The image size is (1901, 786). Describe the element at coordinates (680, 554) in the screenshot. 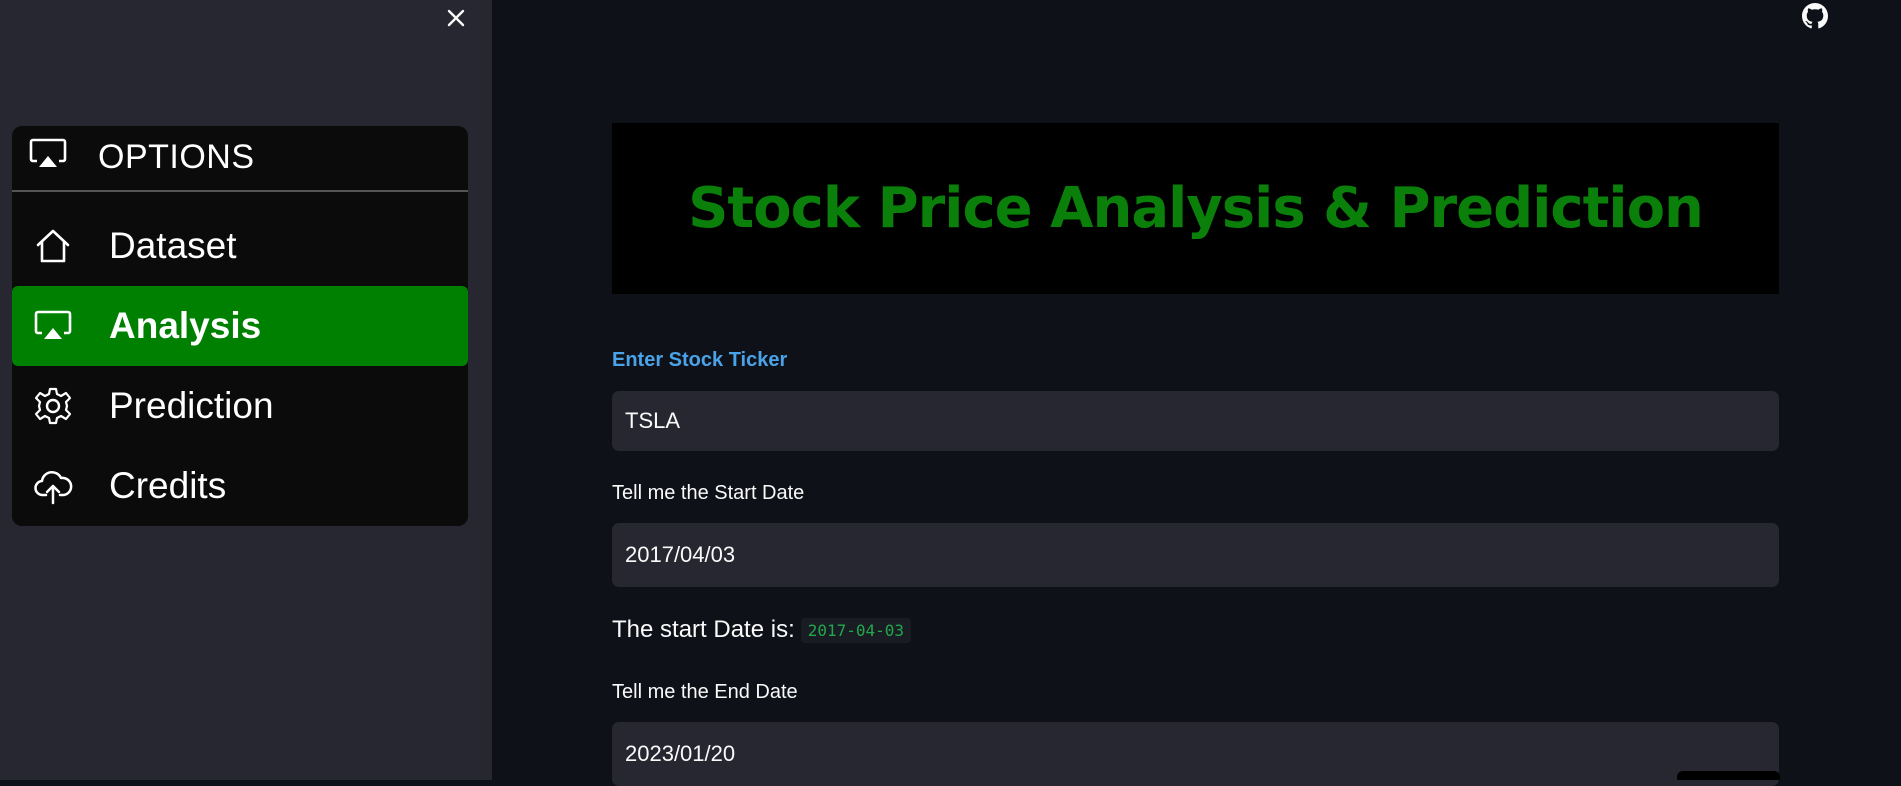

I see `start-date-value: 2017/04/03` at that location.